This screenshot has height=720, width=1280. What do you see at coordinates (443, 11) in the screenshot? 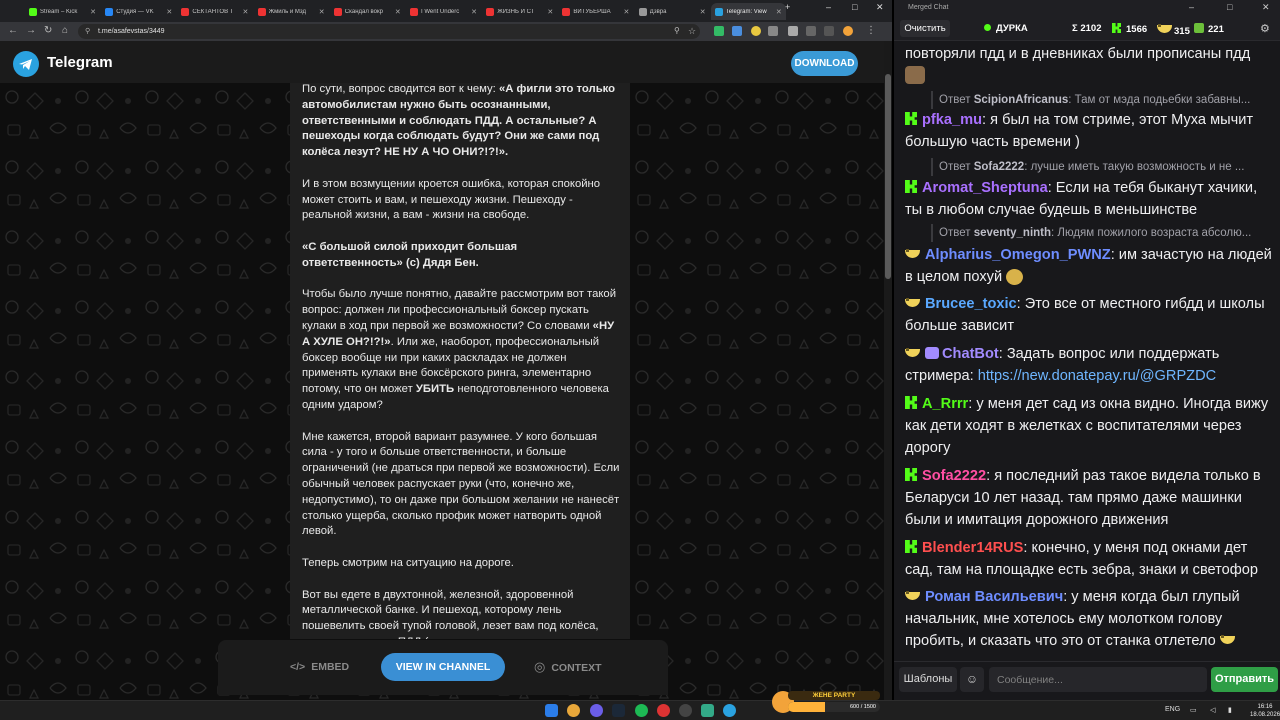
I see `browser-tab: I Went Underc ✕` at bounding box center [443, 11].